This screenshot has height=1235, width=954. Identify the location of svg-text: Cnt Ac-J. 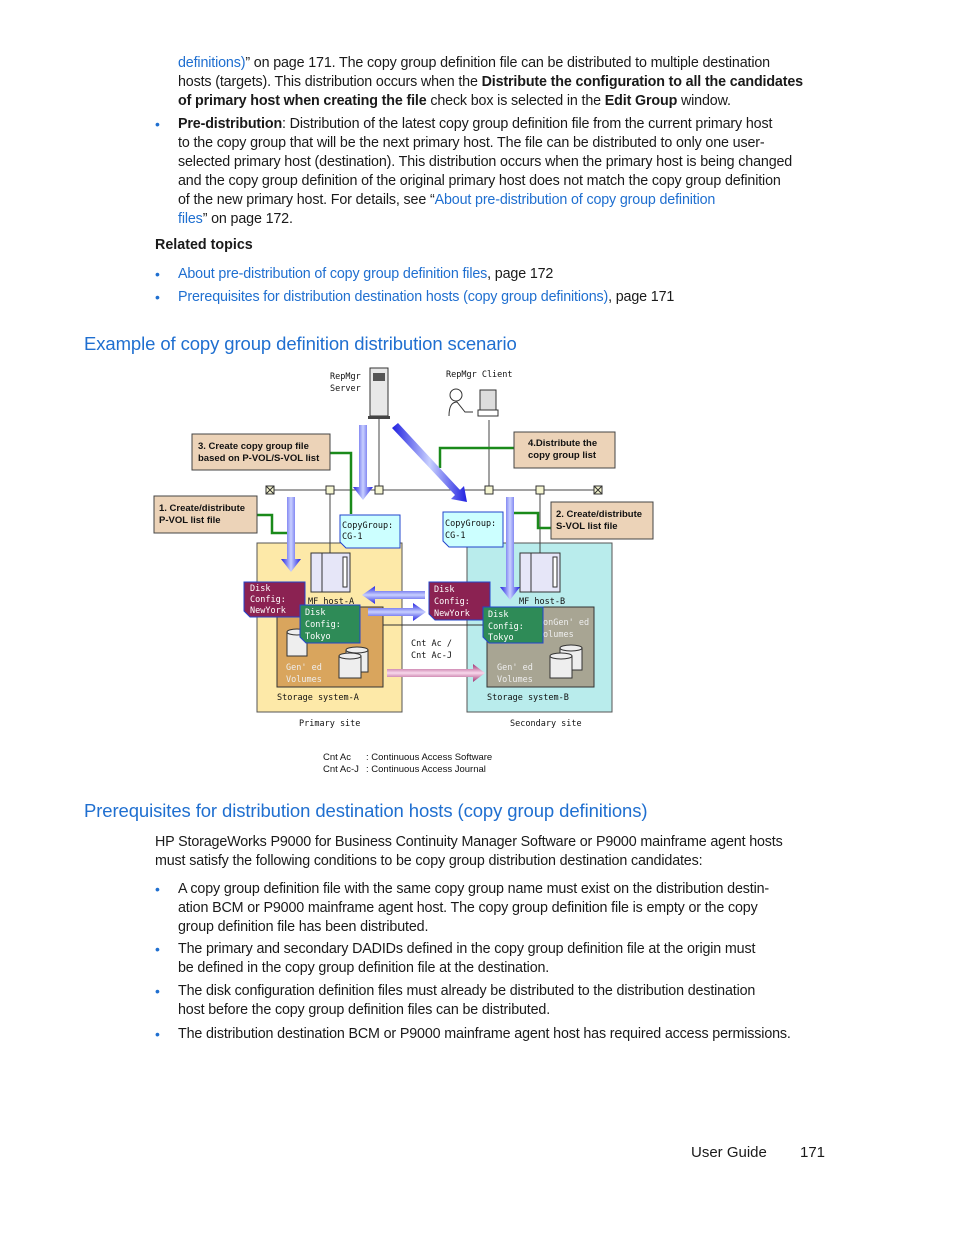
(341, 769).